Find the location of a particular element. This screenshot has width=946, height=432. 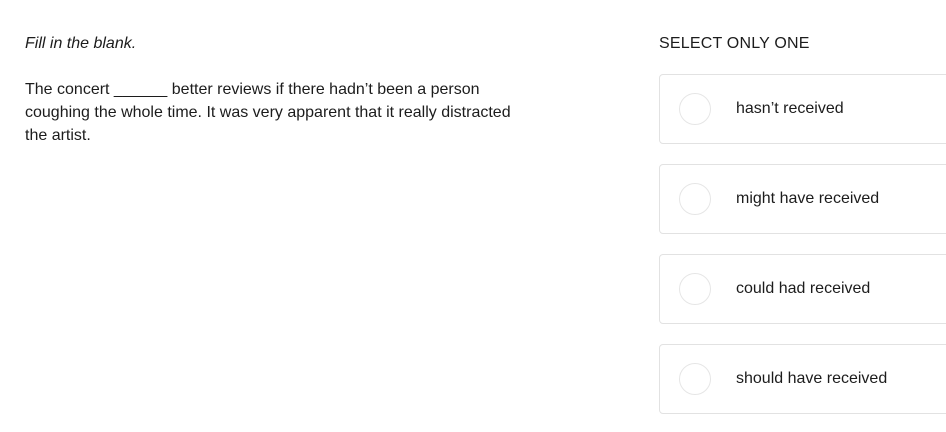

answer-option-could-had-received: could had received is located at coordinates (802, 289).